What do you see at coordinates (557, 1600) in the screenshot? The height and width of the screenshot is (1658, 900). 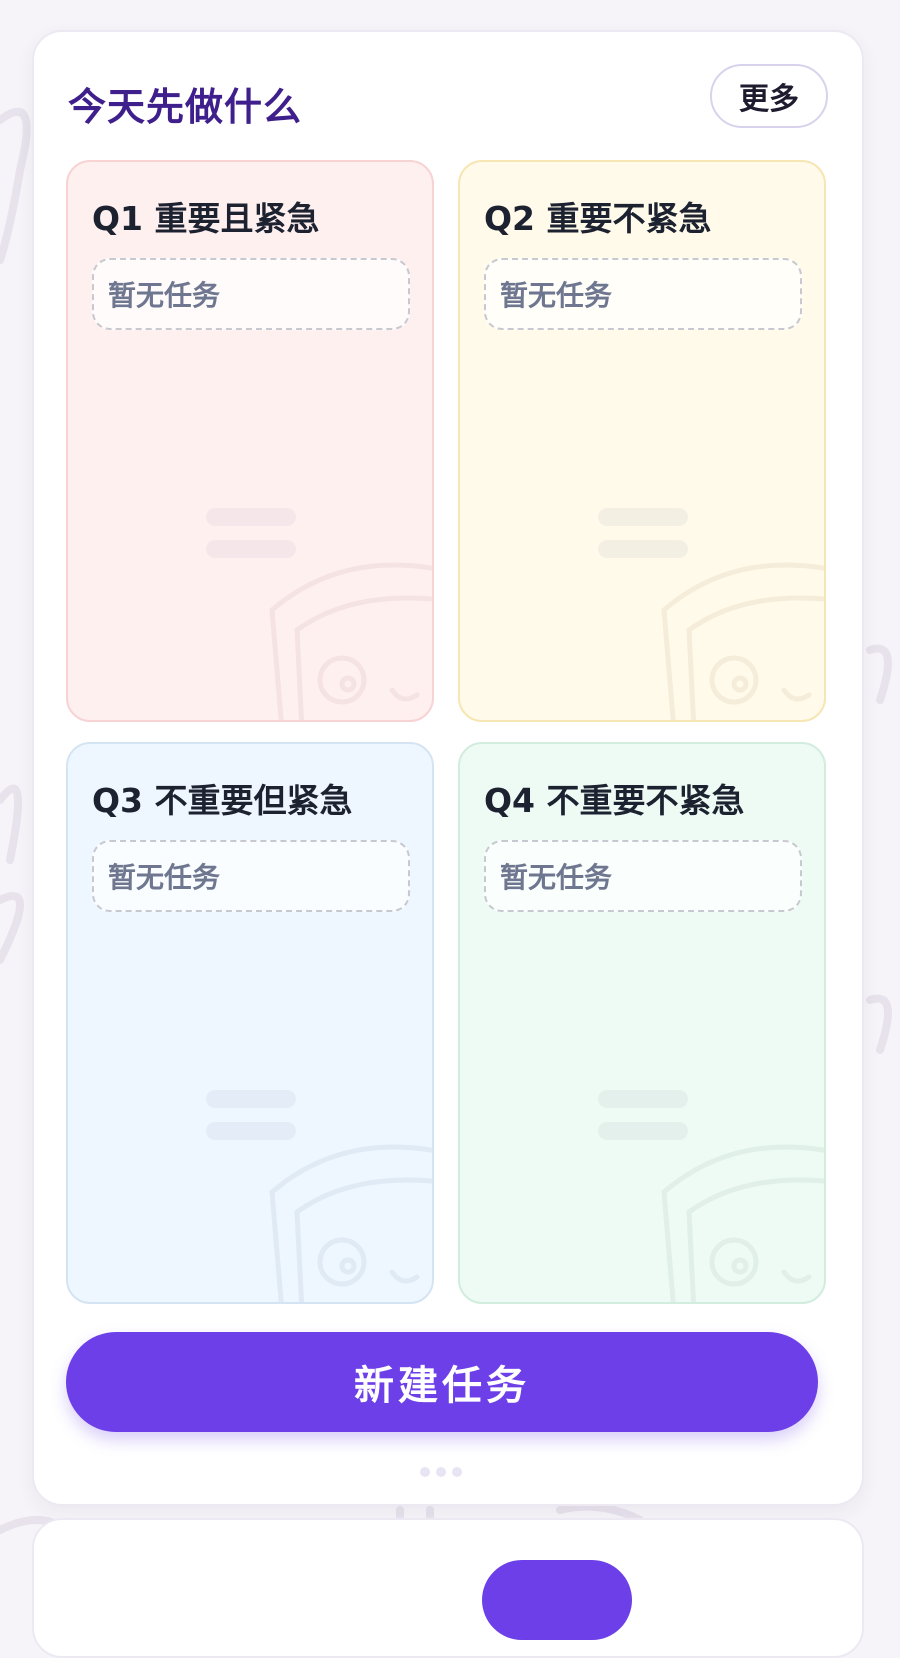 I see `next-card-button` at bounding box center [557, 1600].